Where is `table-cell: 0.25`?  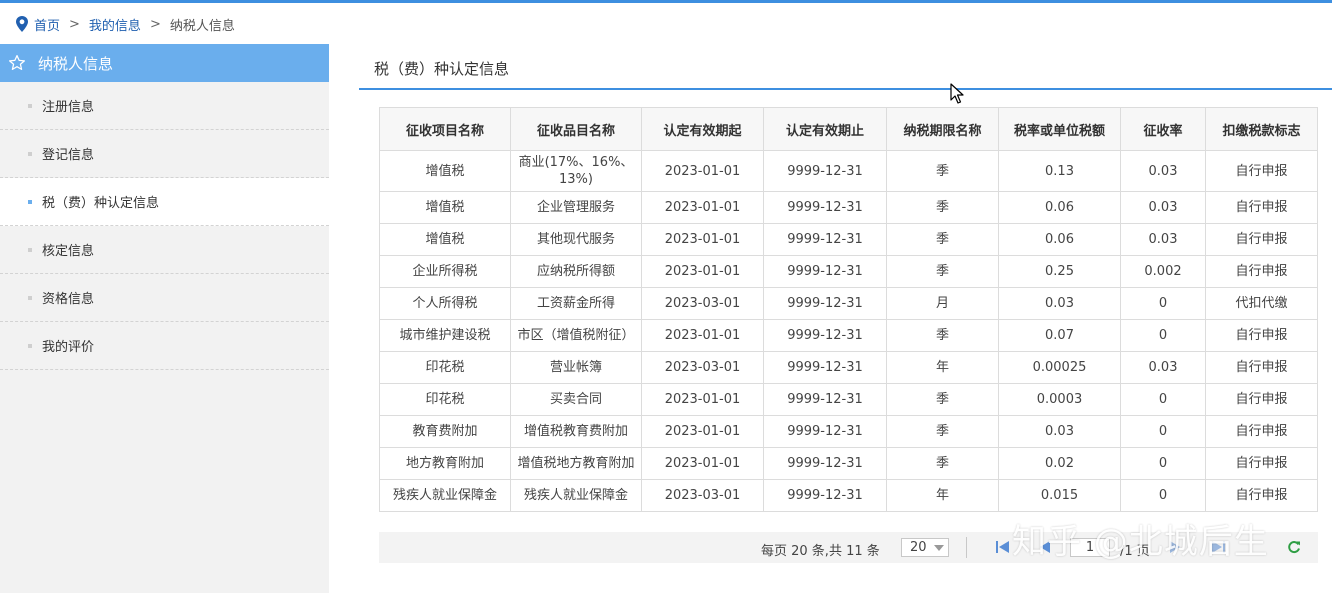
table-cell: 0.25 is located at coordinates (1059, 271).